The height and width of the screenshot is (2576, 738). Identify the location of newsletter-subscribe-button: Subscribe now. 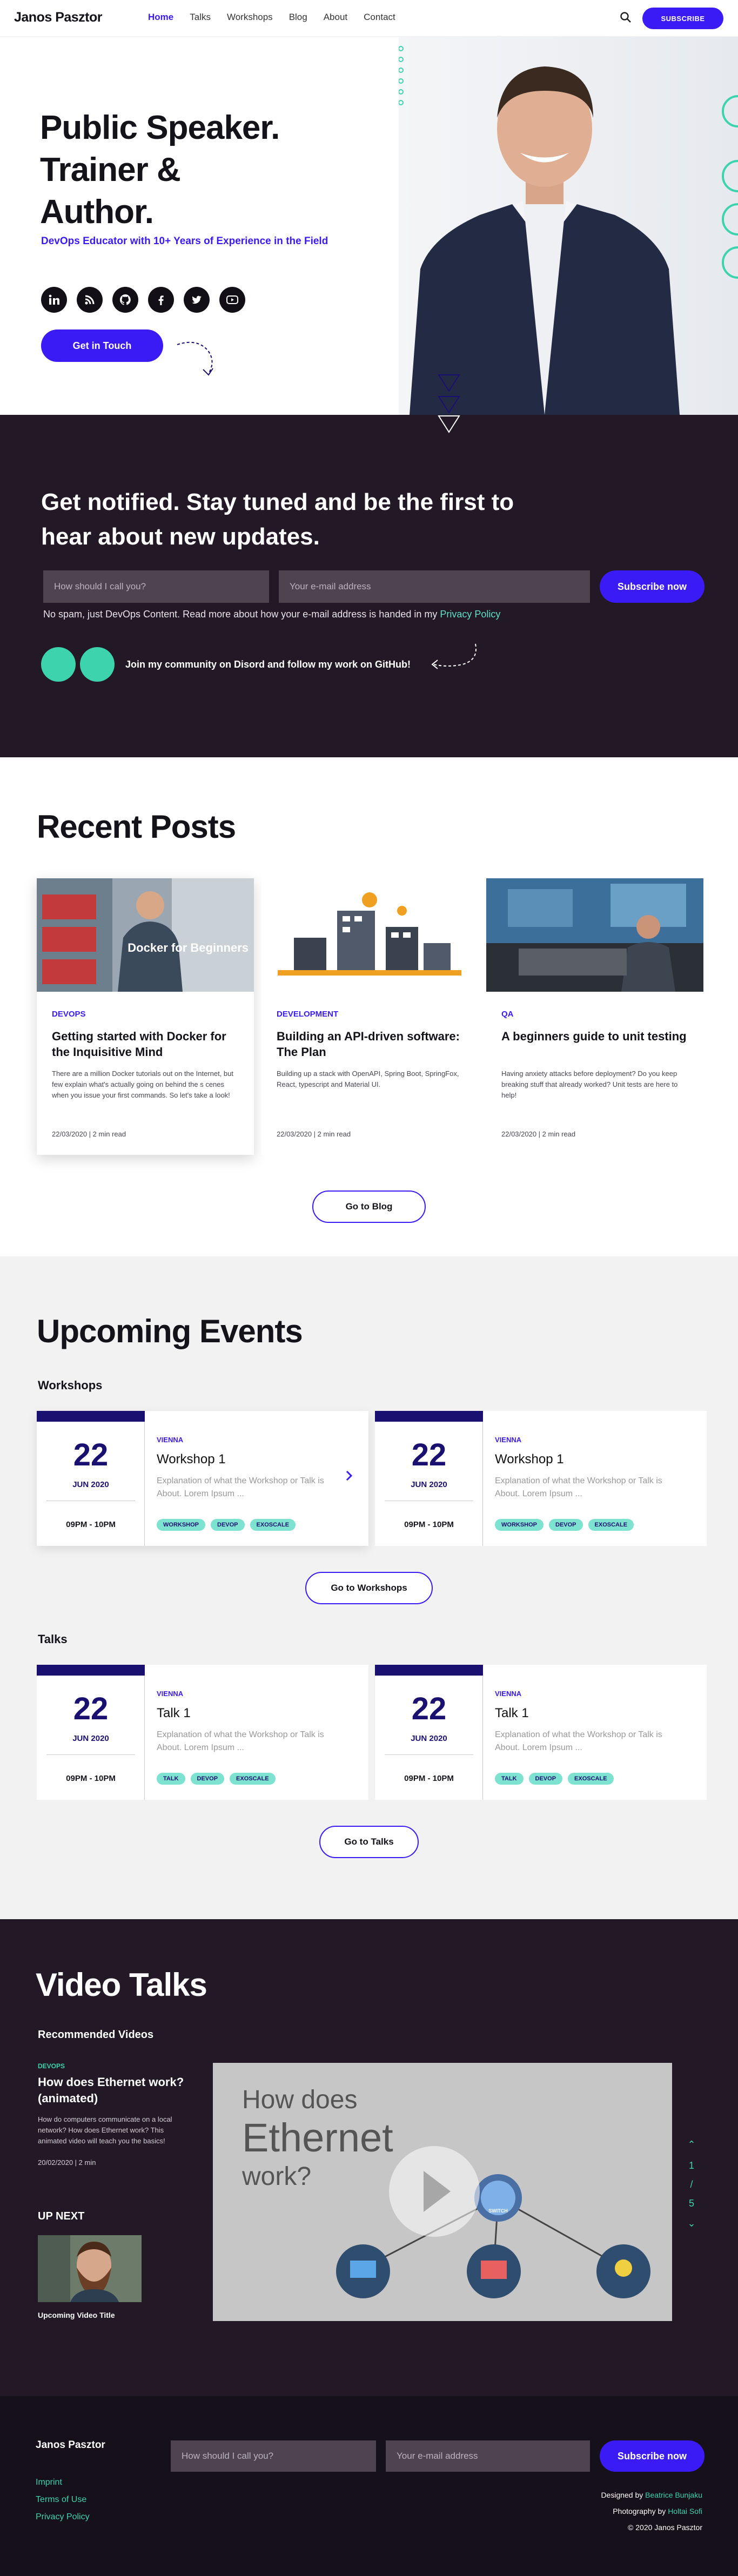
(652, 586).